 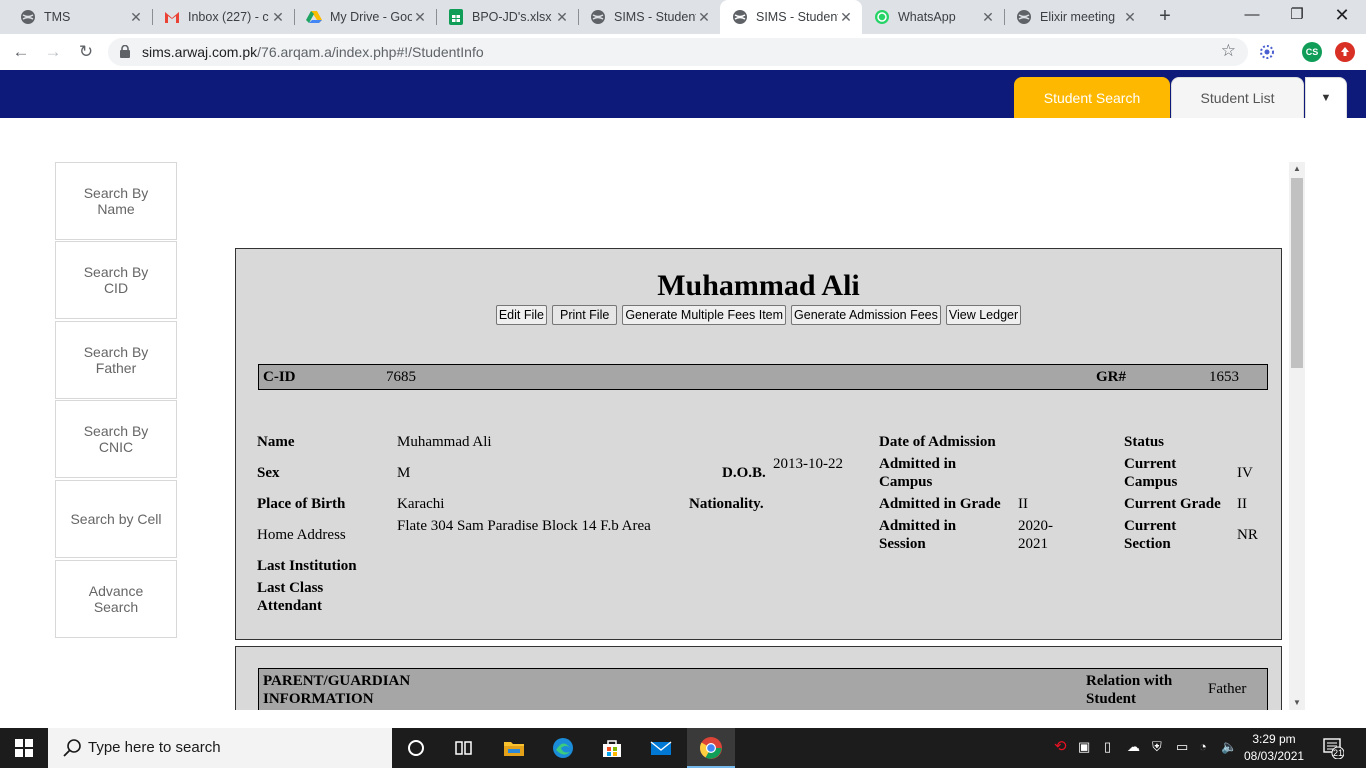 What do you see at coordinates (1084, 747) in the screenshot?
I see `network-apps-icon: ▣` at bounding box center [1084, 747].